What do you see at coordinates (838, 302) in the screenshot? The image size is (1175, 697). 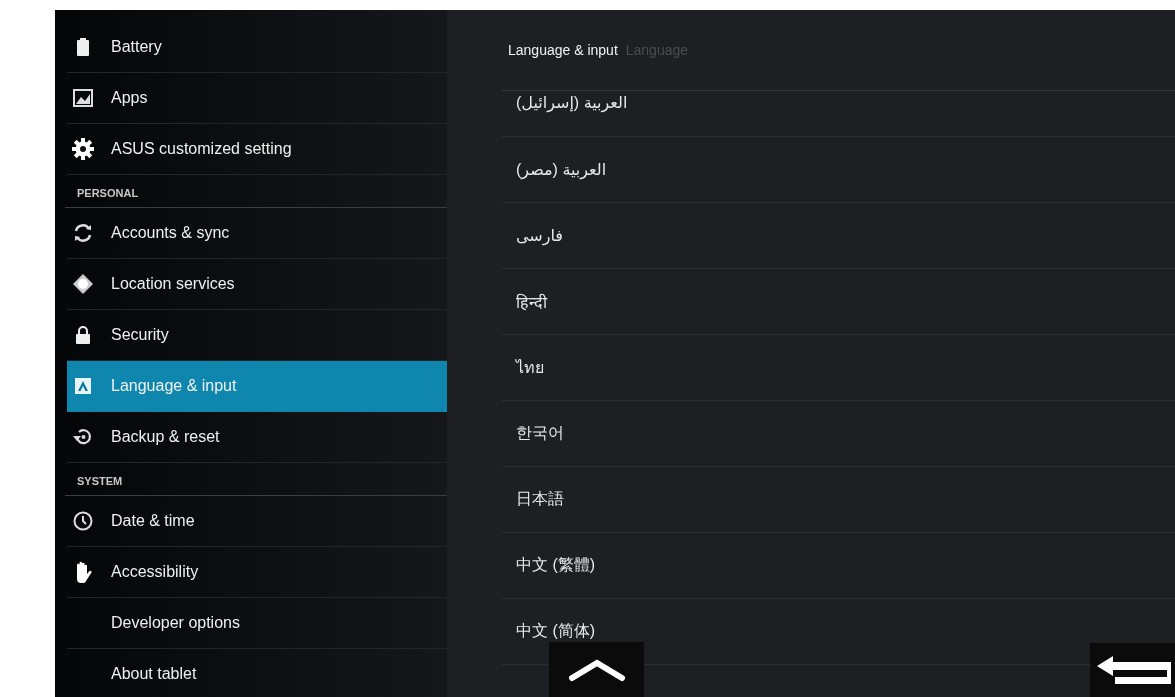 I see `language-item: हिन्दी` at bounding box center [838, 302].